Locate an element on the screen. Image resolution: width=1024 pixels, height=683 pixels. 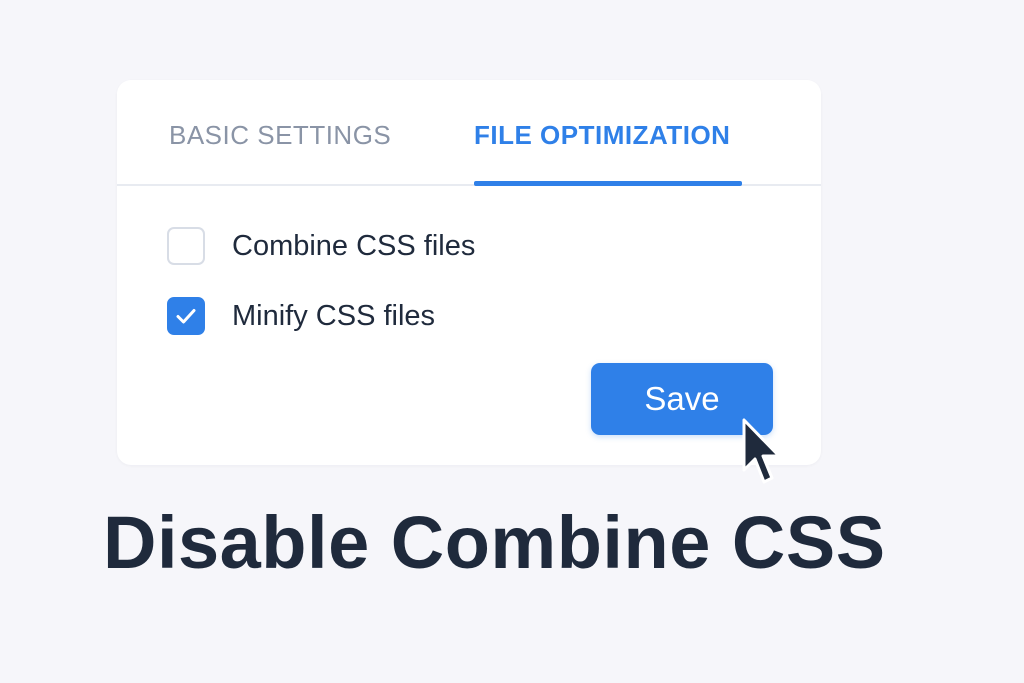
minify-css-label: Minify CSS files is located at coordinates (334, 315).